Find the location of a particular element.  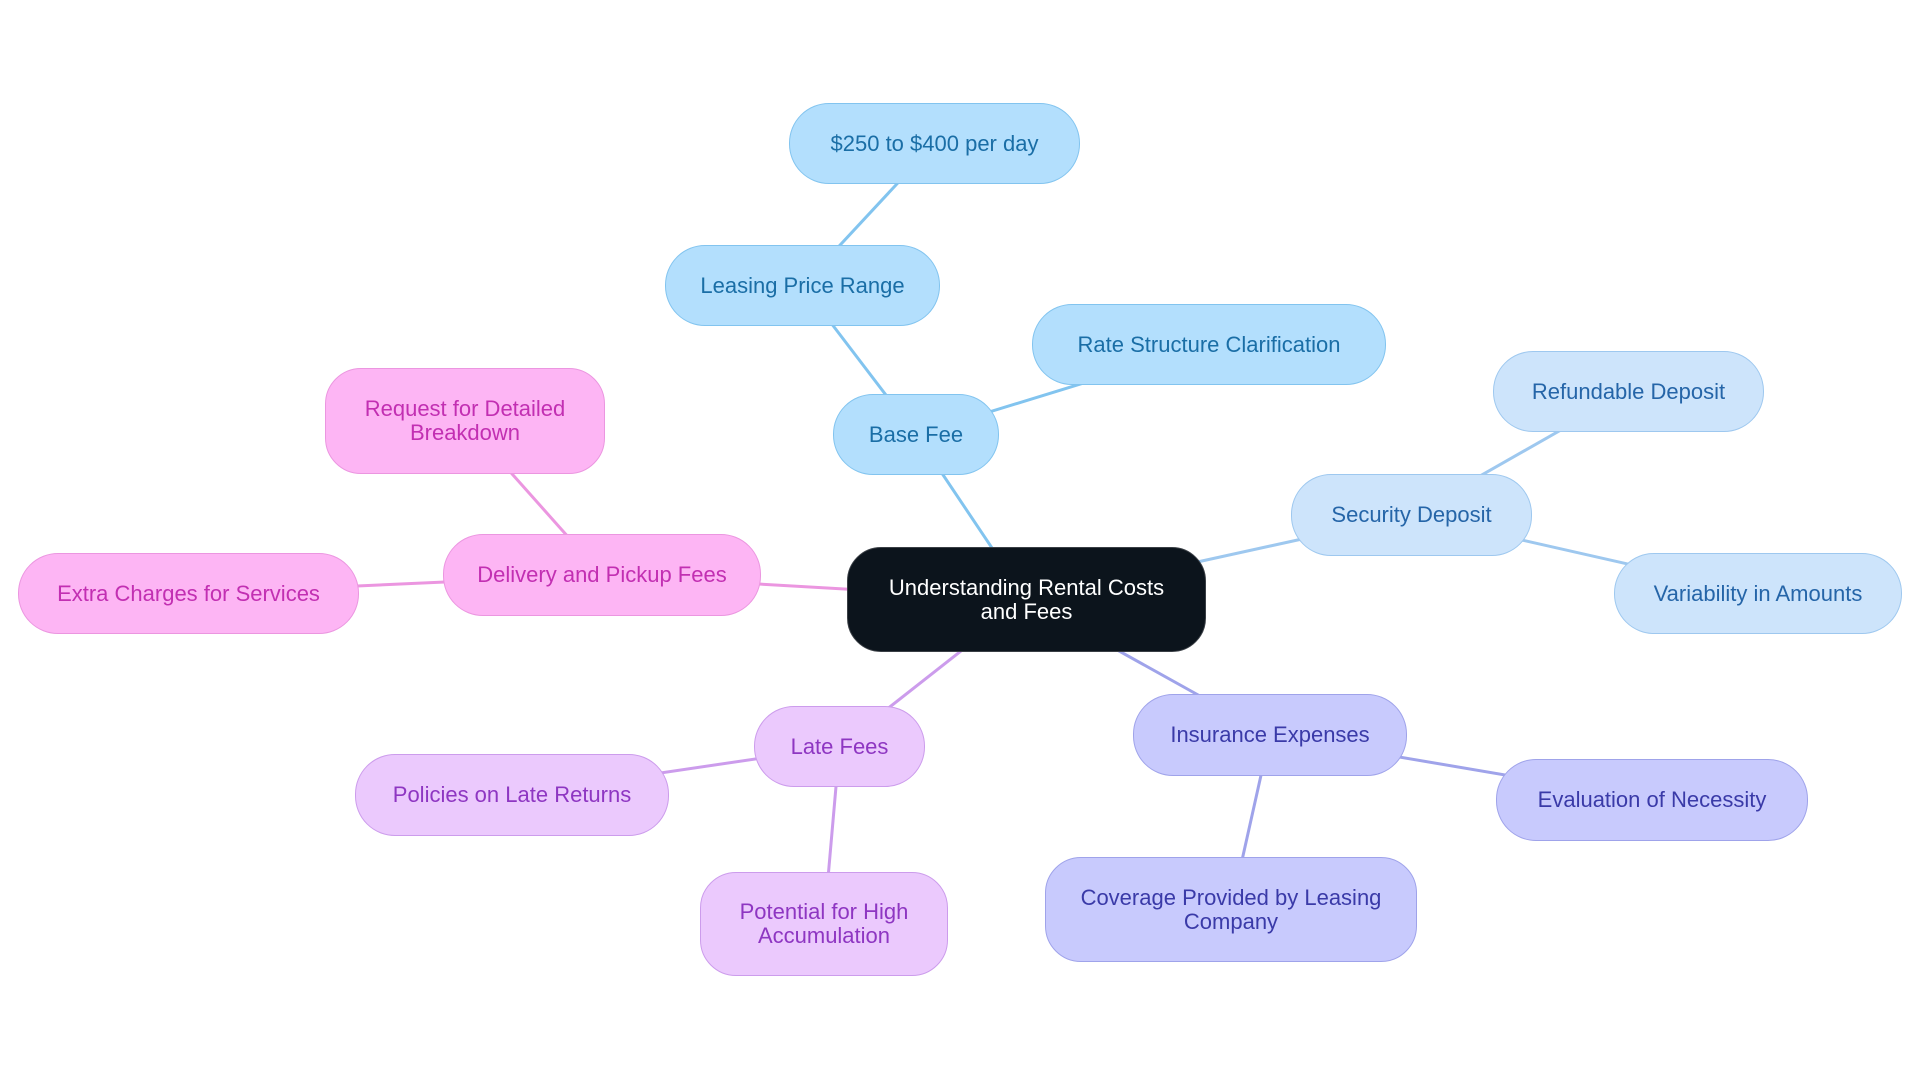

node-refundable-deposit: Refundable Deposit is located at coordinates (1628, 391).